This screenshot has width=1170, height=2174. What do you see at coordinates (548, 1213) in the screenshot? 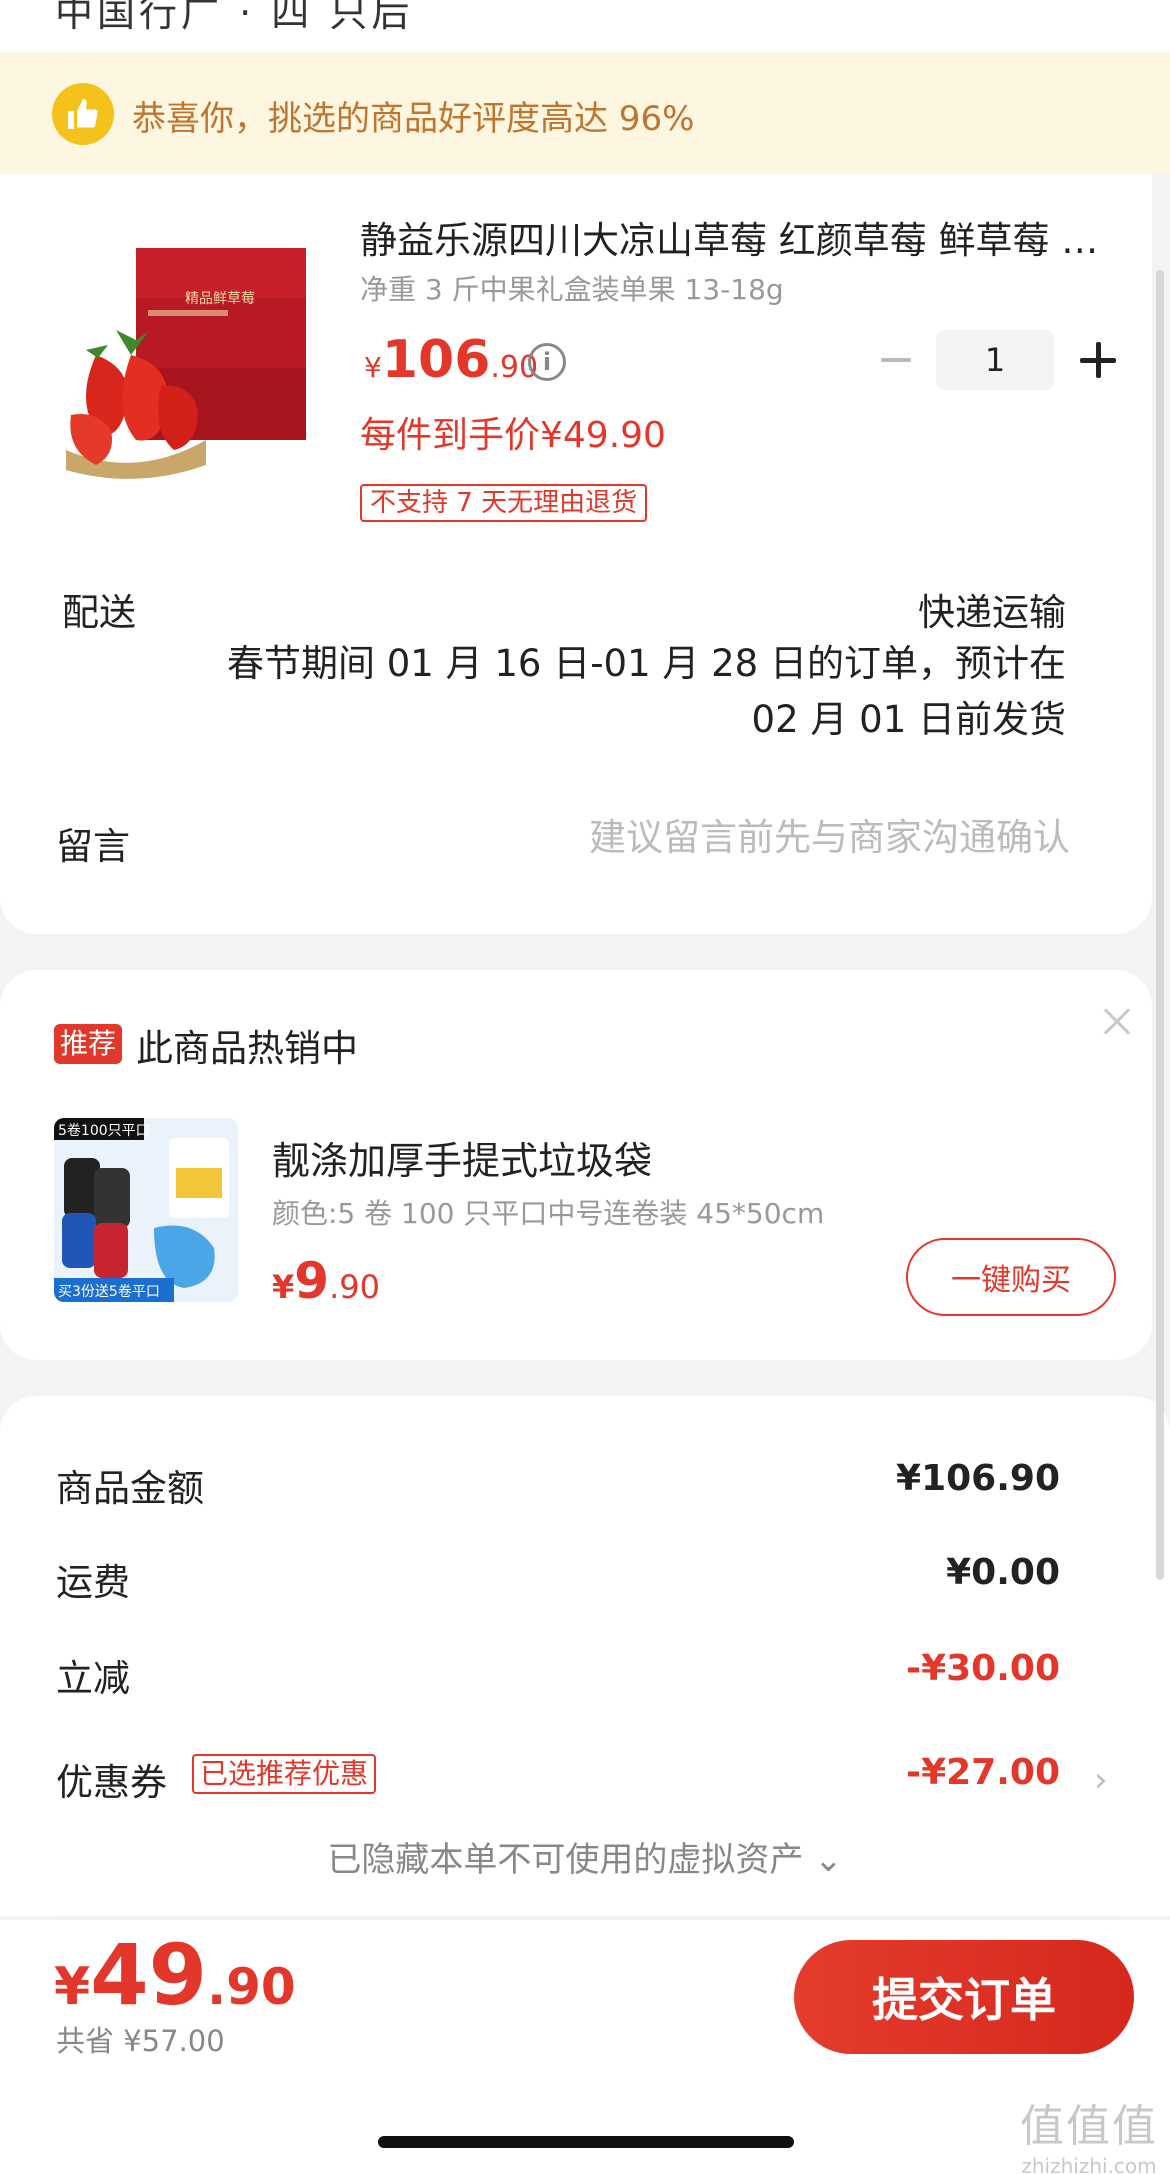
I see `recommend-item-spec: 颜色:5 卷 100 只平口中号连卷装 45*50cm` at bounding box center [548, 1213].